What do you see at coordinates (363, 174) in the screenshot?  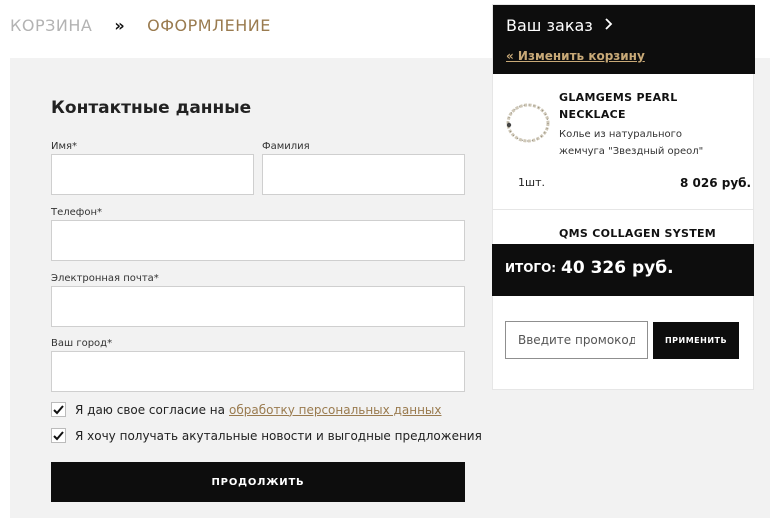 I see `last-name-input` at bounding box center [363, 174].